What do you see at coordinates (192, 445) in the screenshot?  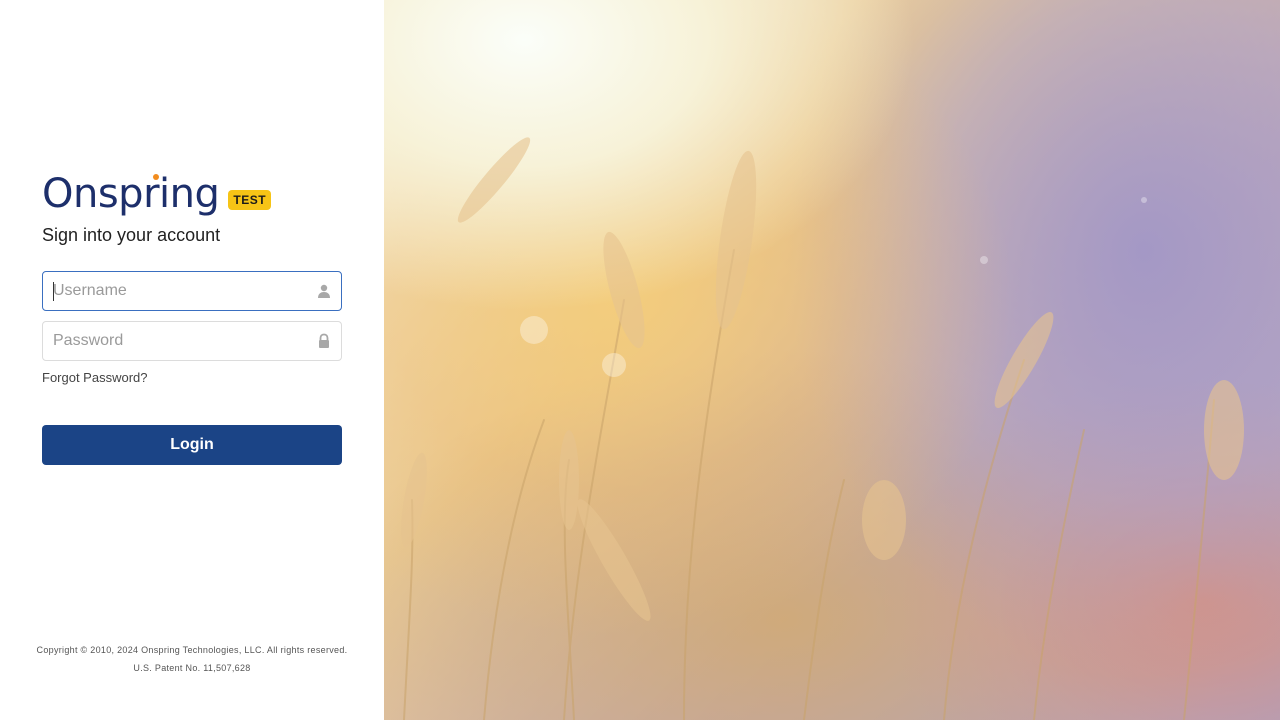 I see `login-button: Login` at bounding box center [192, 445].